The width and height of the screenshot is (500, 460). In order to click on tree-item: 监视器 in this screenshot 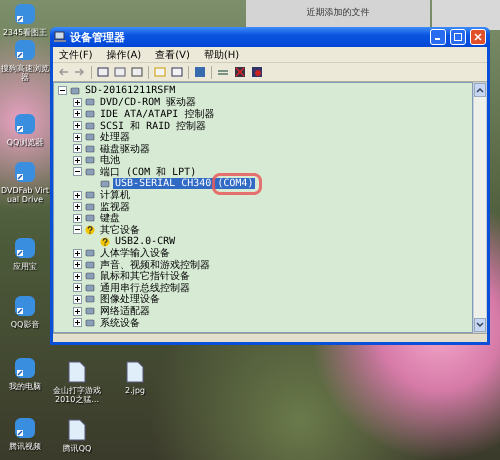, I will do `click(115, 207)`.